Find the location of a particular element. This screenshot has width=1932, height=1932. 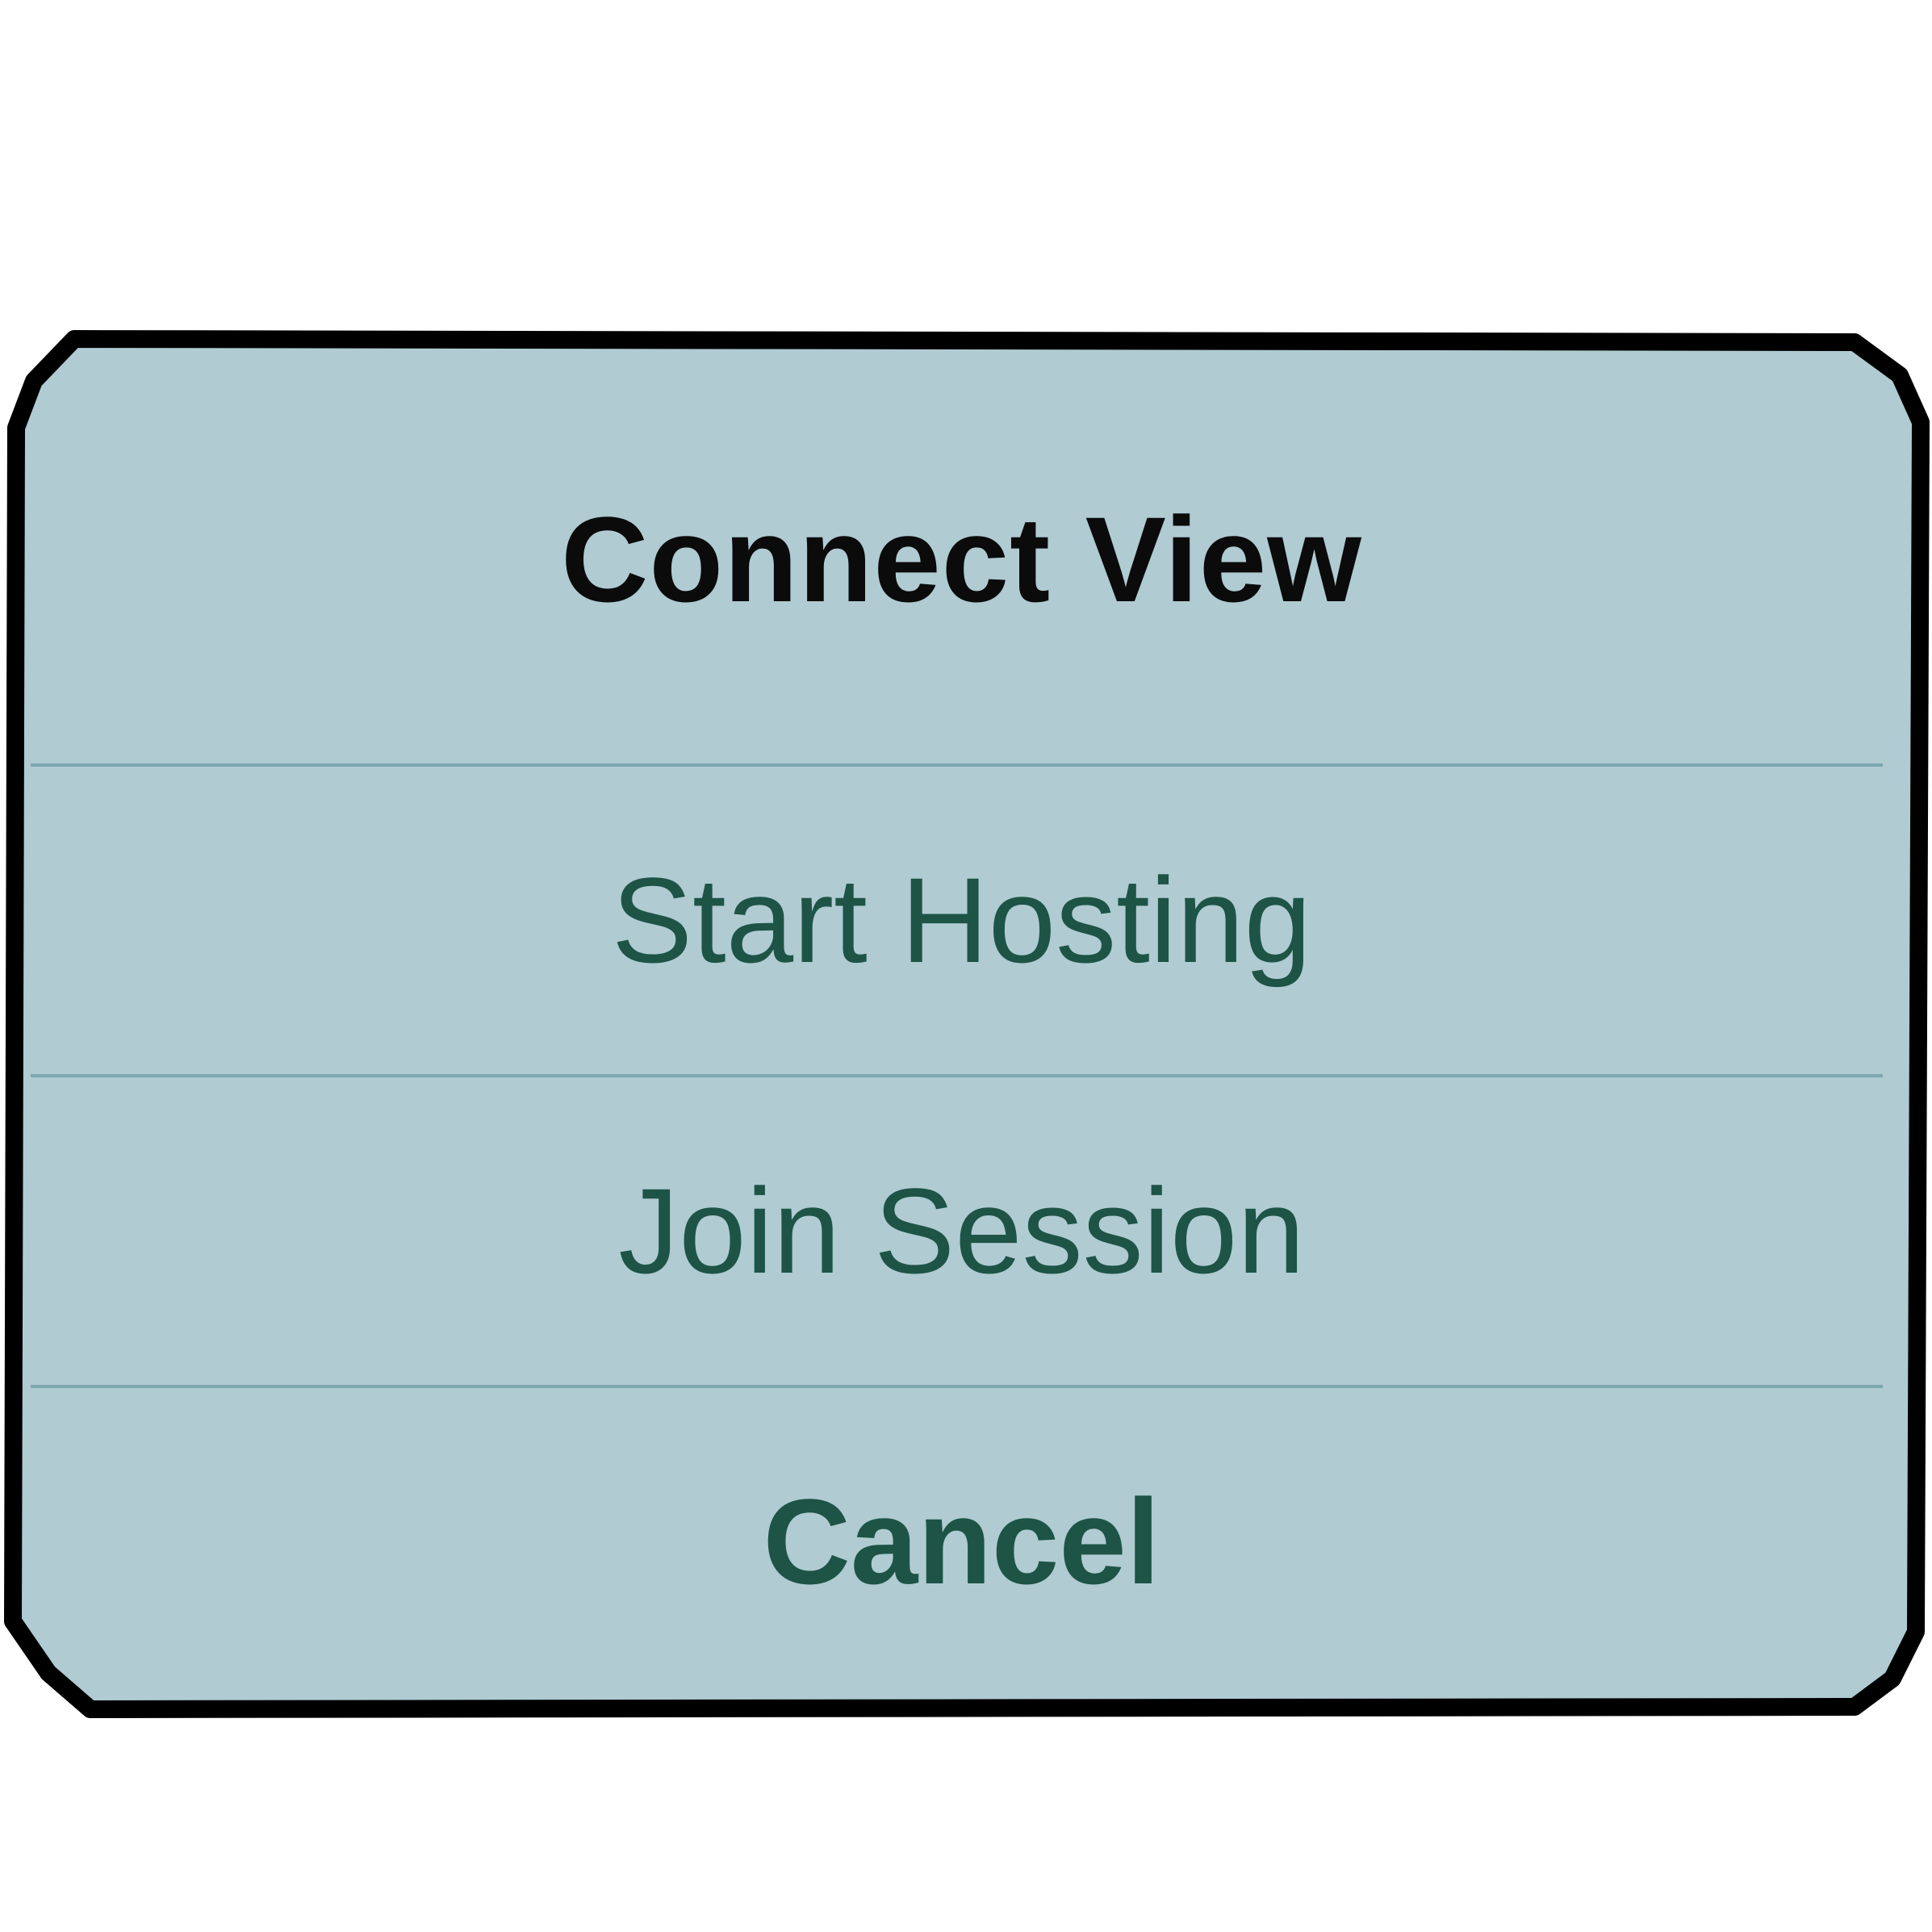

action-sheet-title: Connect View is located at coordinates (961, 559).